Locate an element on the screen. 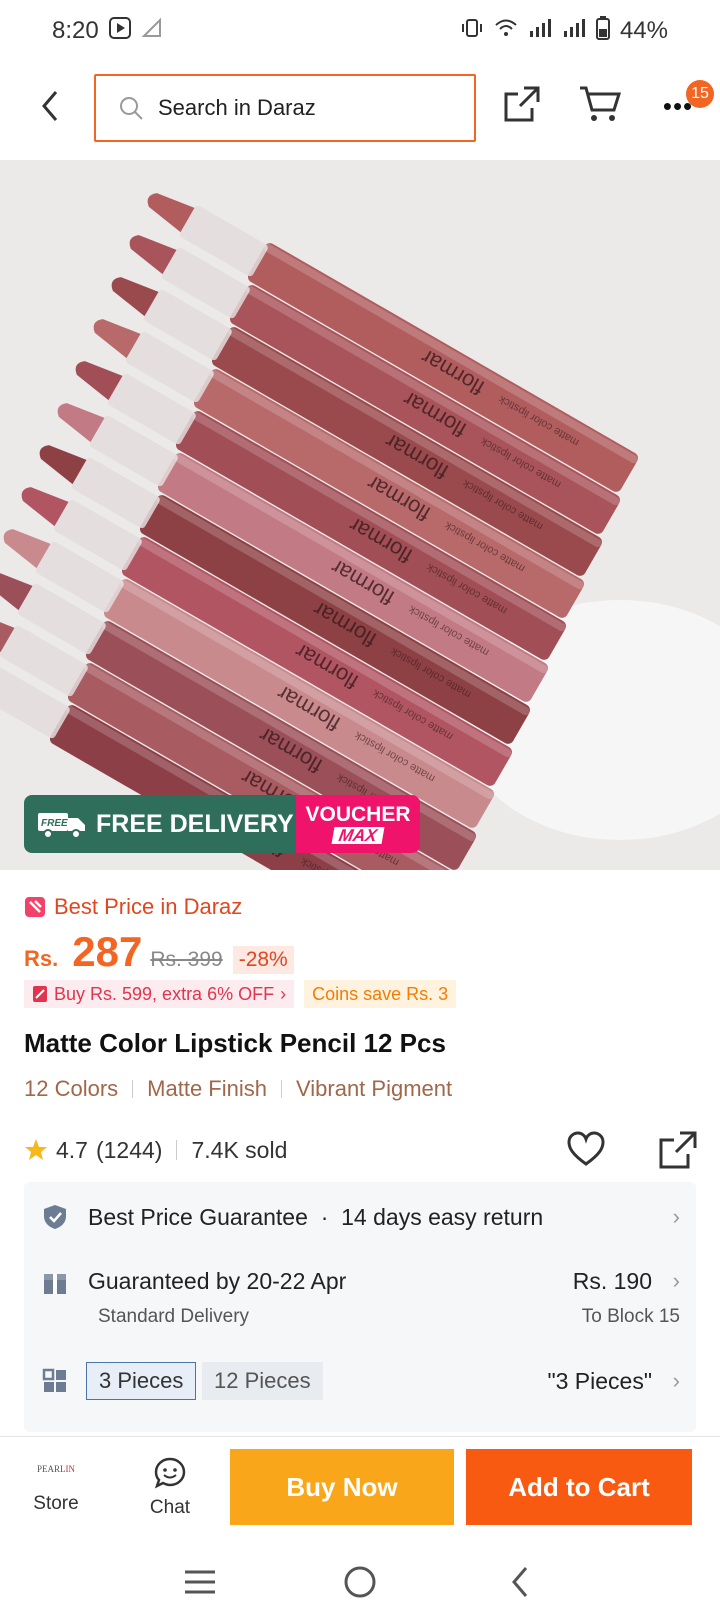 This screenshot has width=720, height=1612. system-nav-bar is located at coordinates (360, 1582).